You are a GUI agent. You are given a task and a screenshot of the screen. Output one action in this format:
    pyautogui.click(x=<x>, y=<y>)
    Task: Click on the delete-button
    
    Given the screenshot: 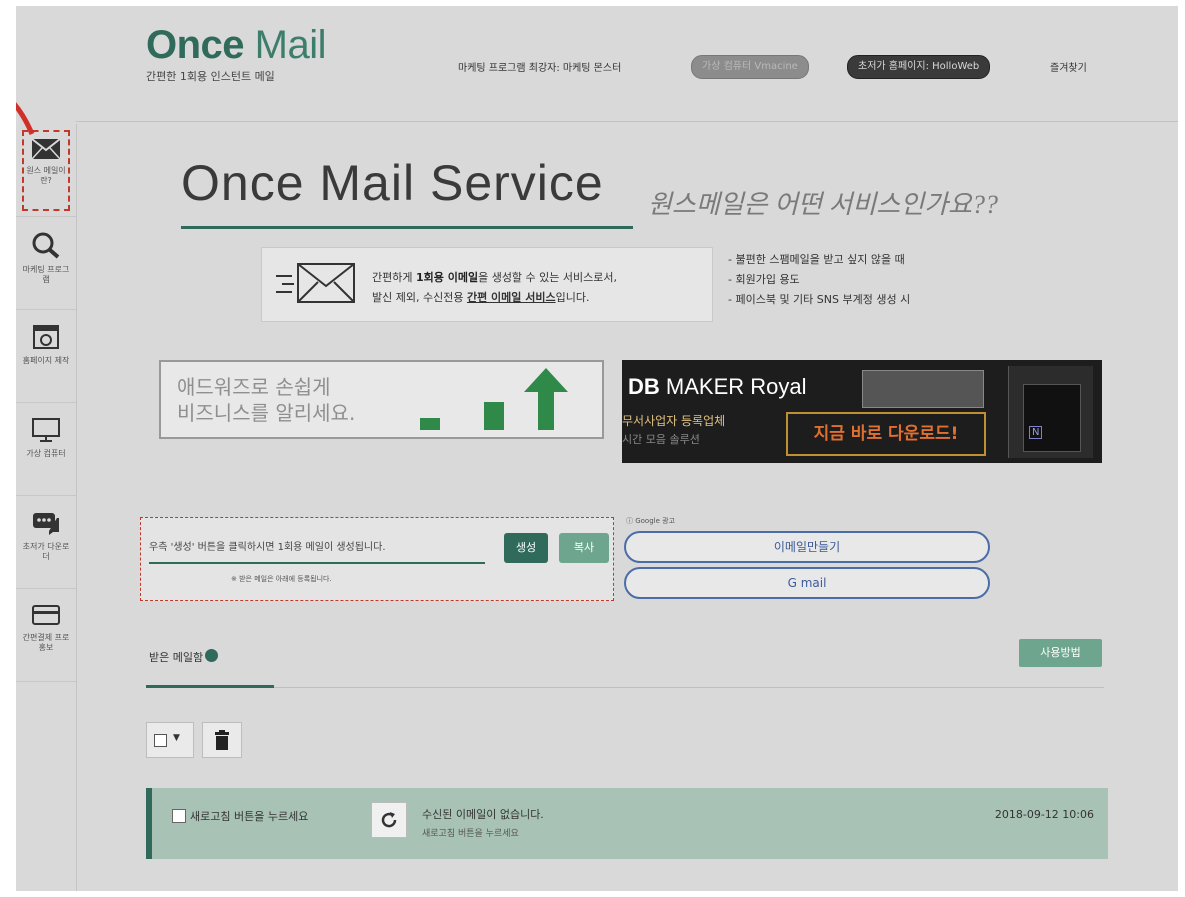 What is the action you would take?
    pyautogui.click(x=222, y=740)
    